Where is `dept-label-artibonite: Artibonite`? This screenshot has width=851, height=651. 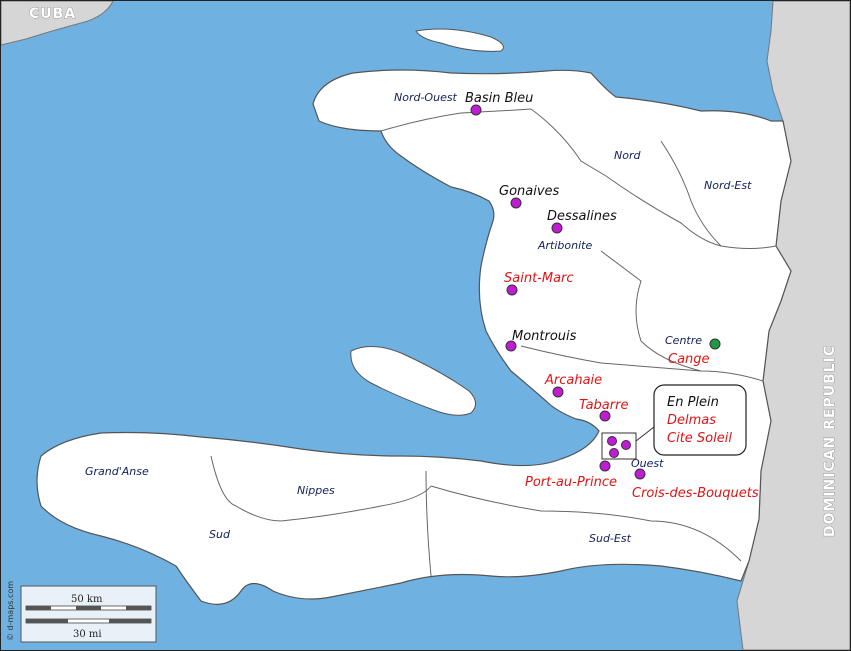 dept-label-artibonite: Artibonite is located at coordinates (564, 245).